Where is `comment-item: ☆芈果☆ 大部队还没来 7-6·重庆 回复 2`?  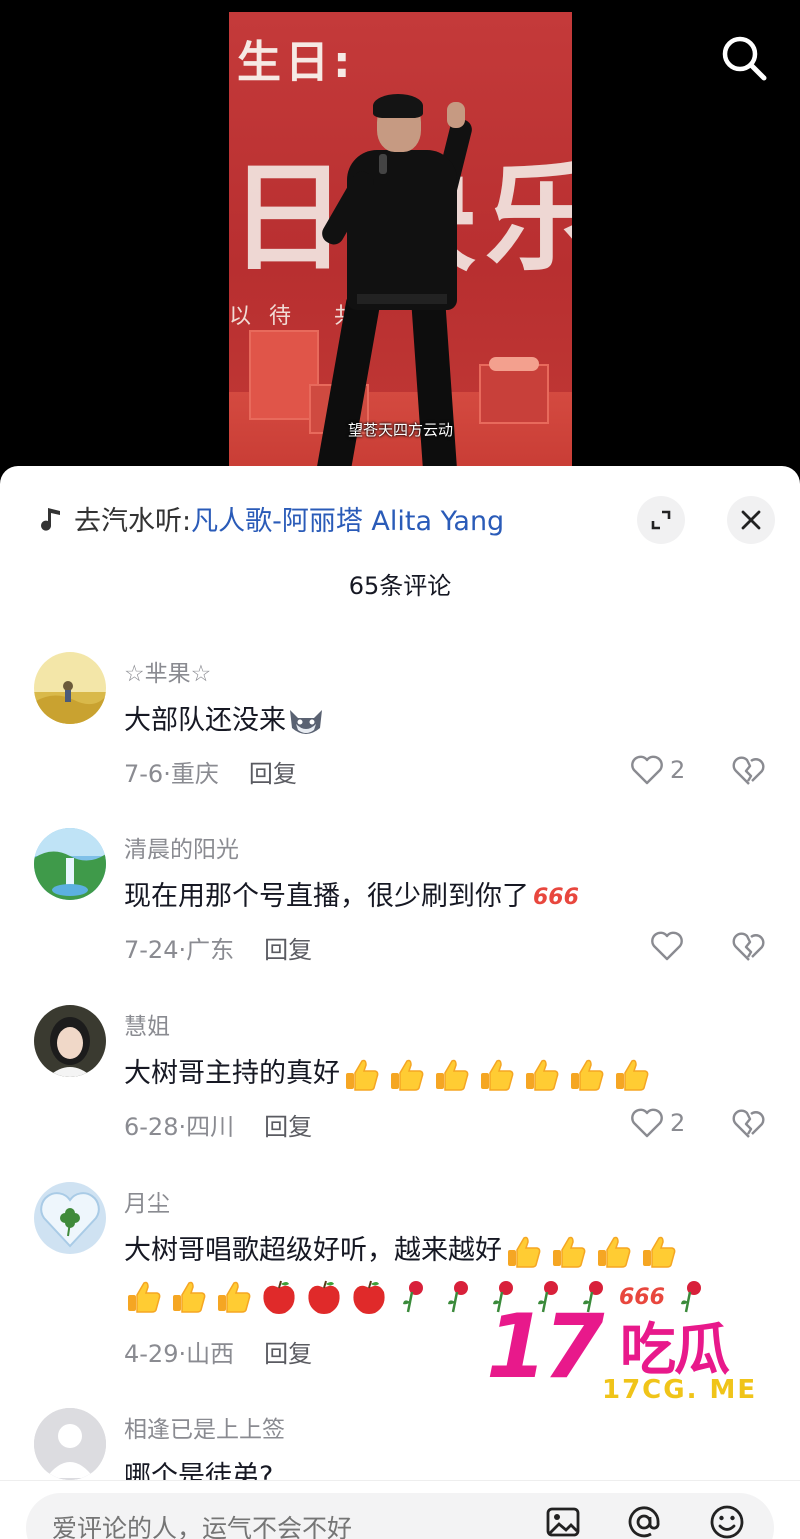 comment-item: ☆芈果☆ 大部队还没来 7-6·重庆 回复 2 is located at coordinates (400, 722).